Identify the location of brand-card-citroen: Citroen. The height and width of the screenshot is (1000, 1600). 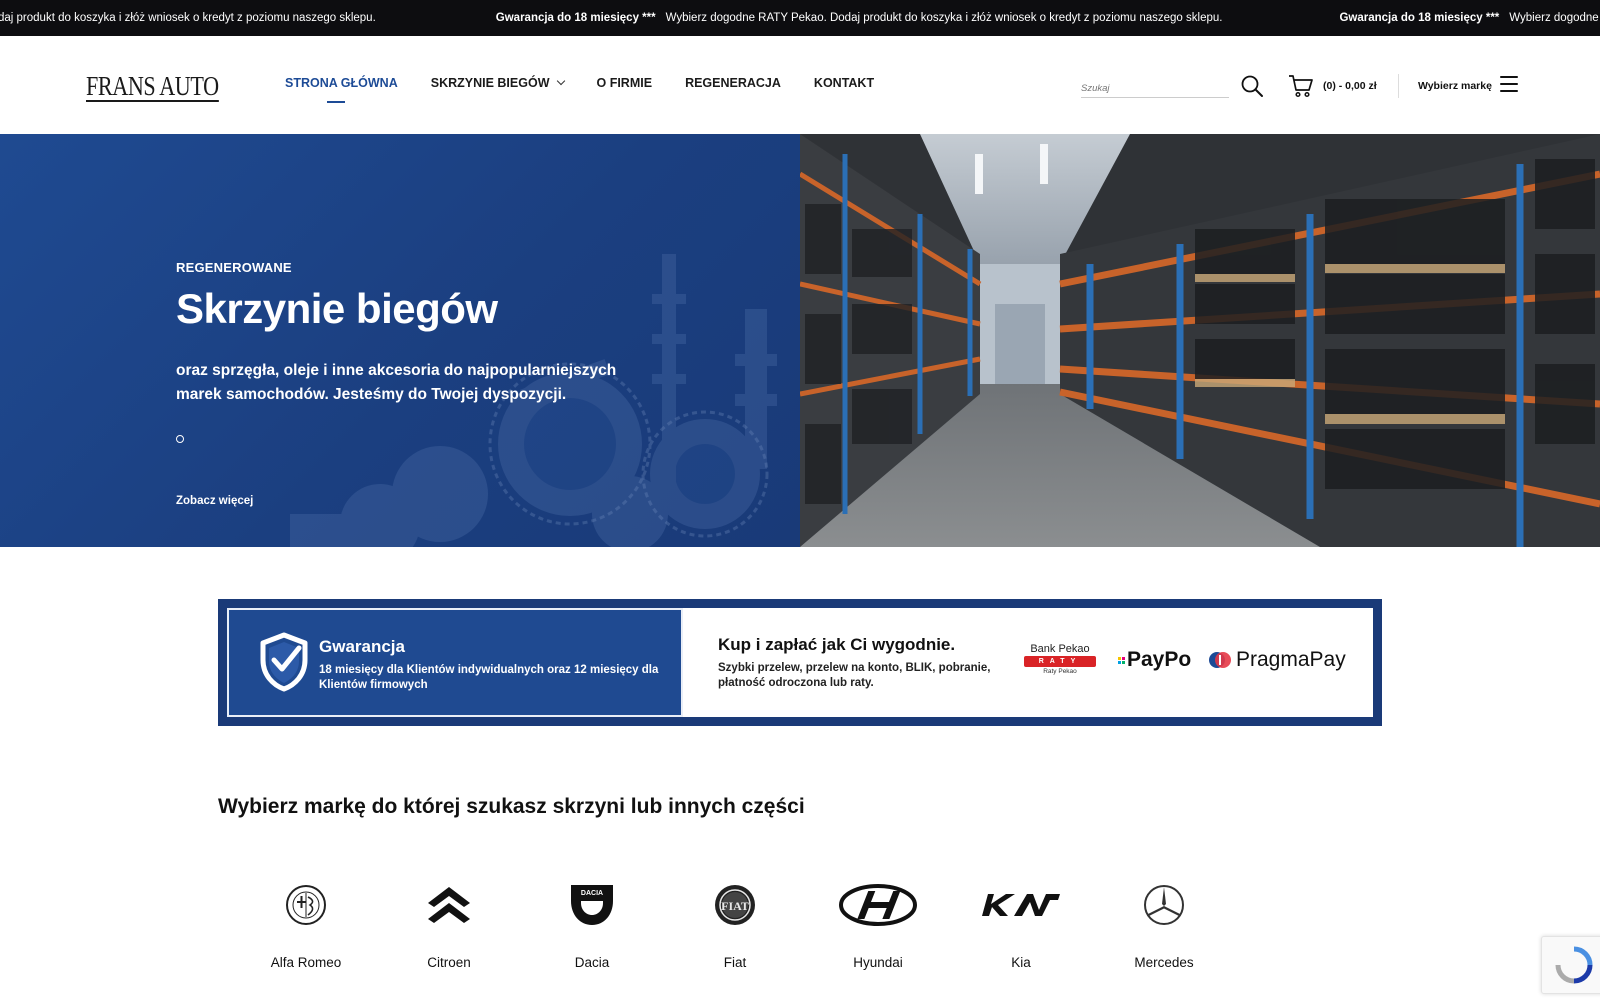
(449, 930).